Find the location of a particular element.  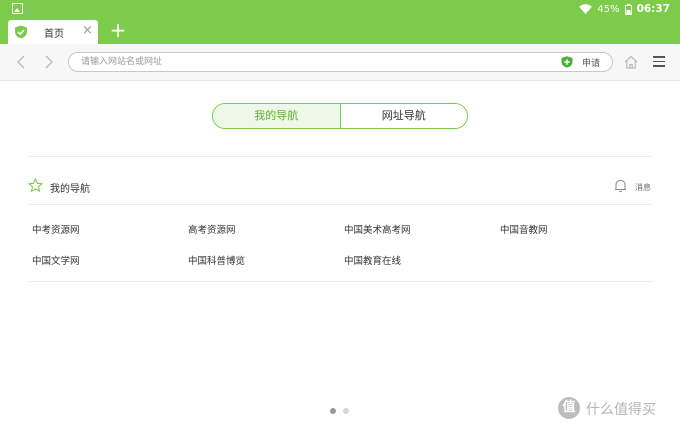

add-tab-icon: + is located at coordinates (118, 30).